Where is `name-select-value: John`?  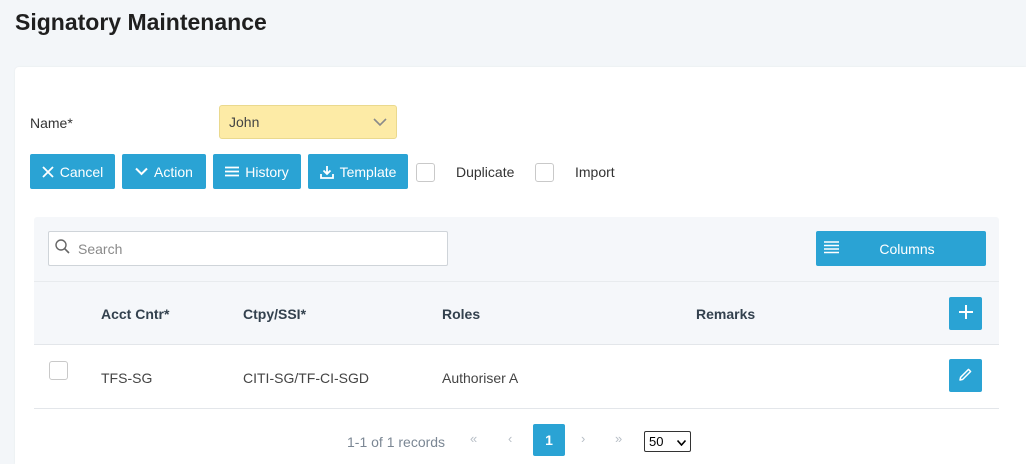
name-select-value: John is located at coordinates (244, 122).